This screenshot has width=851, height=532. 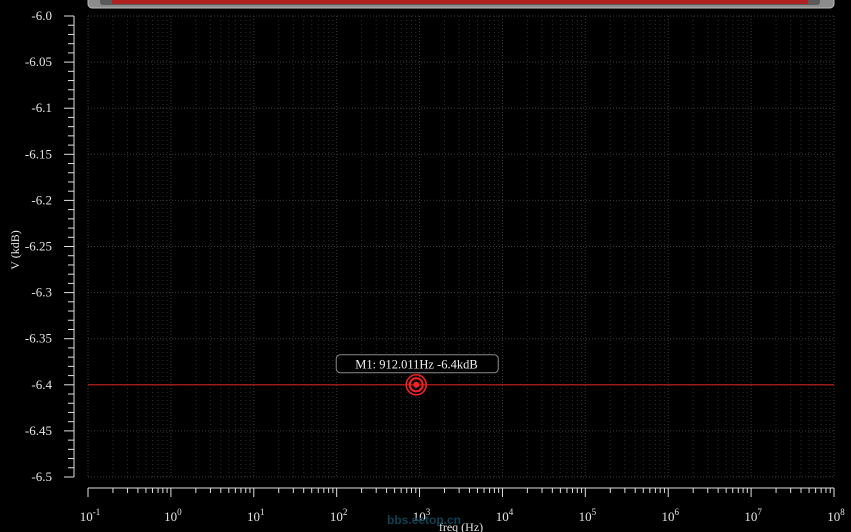 I want to click on y-tick-label: -6.25, so click(x=38, y=246).